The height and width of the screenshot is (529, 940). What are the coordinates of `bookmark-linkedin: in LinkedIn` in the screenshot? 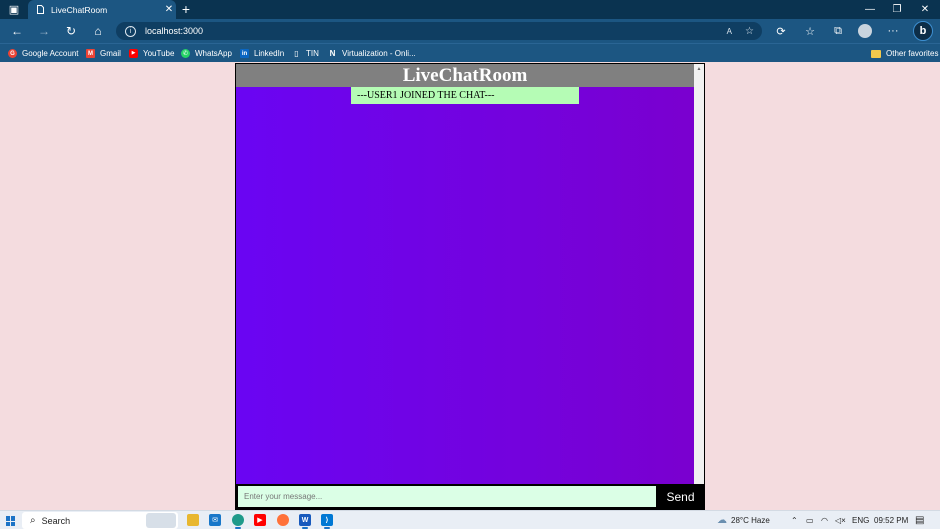 It's located at (262, 53).